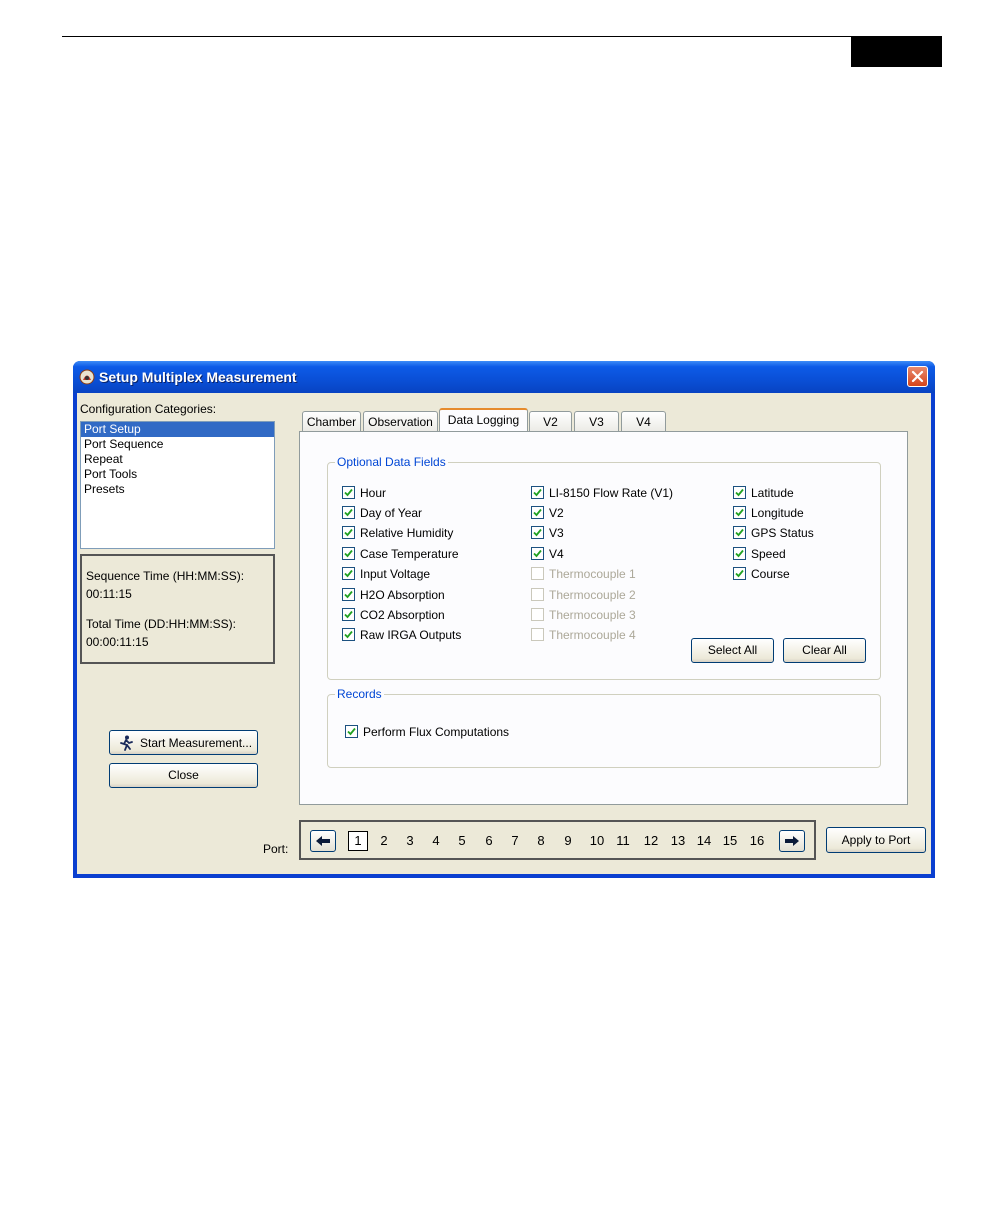 This screenshot has width=1008, height=1224. What do you see at coordinates (177, 489) in the screenshot?
I see `category-presets: Presets` at bounding box center [177, 489].